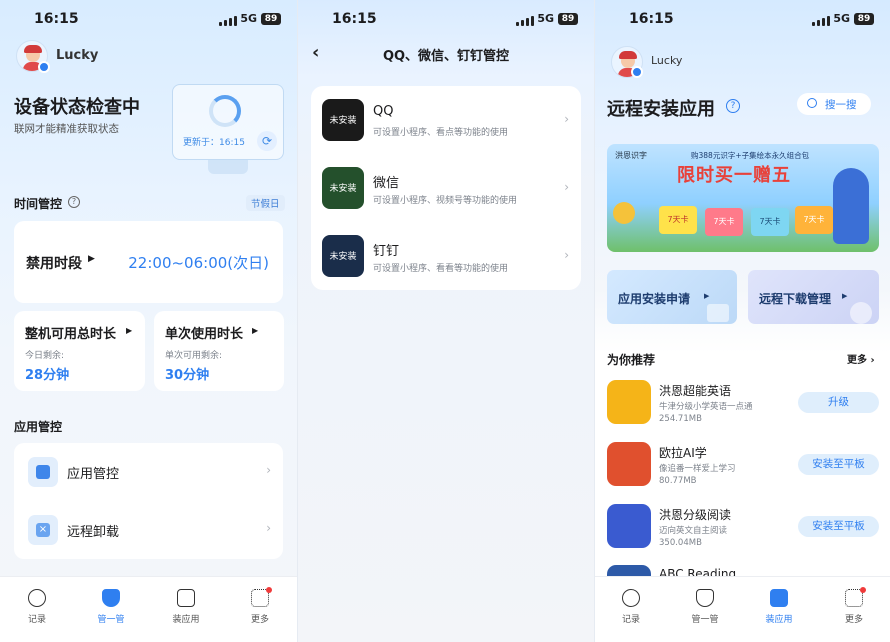  What do you see at coordinates (813, 297) in the screenshot?
I see `remote-download-button: 远程下载管理 ▶` at bounding box center [813, 297].